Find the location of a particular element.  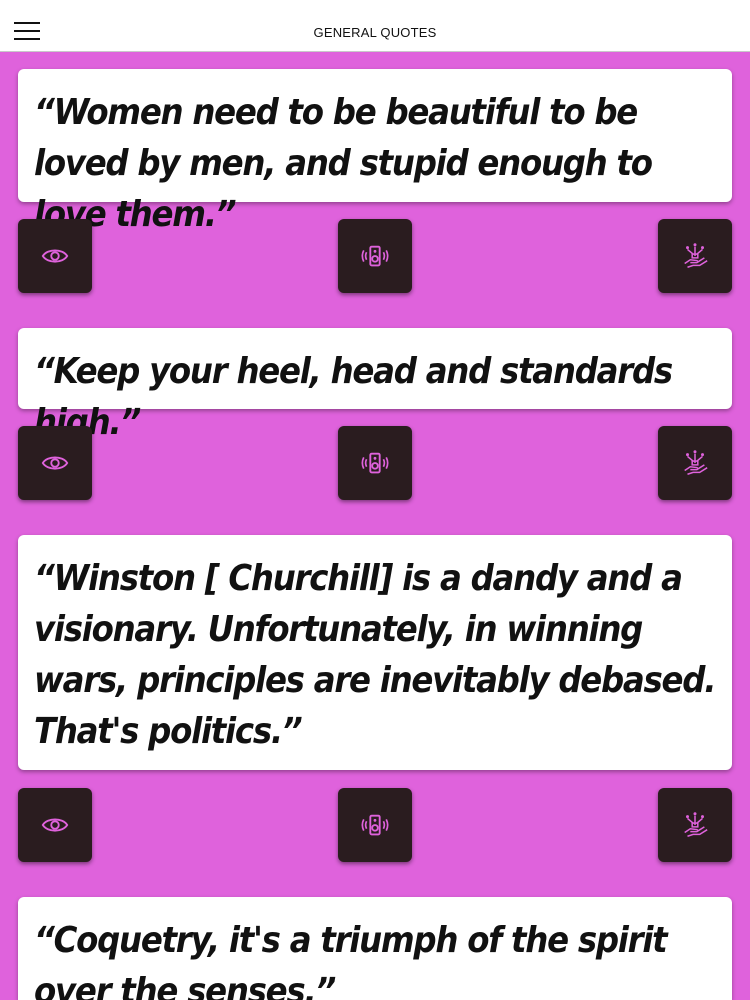

top-bar: GENERAL QUOTES is located at coordinates (375, 26).